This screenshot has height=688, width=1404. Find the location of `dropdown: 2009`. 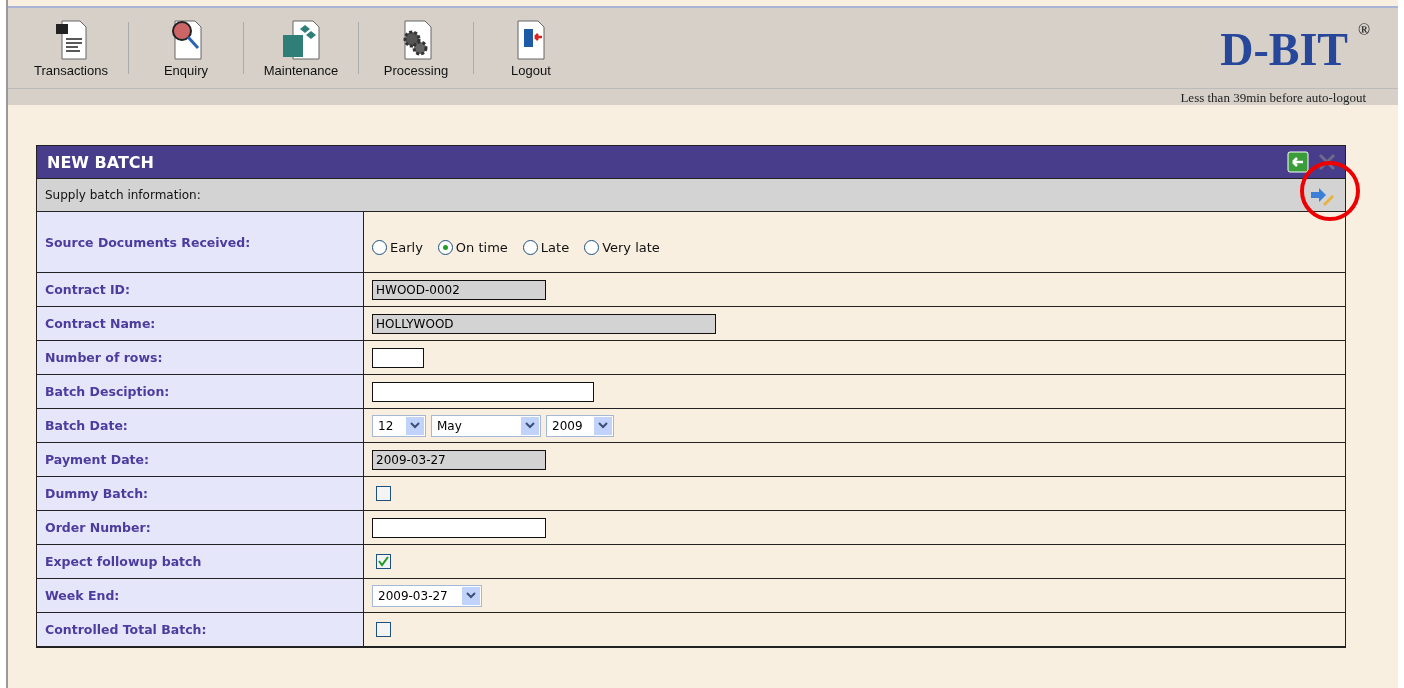

dropdown: 2009 is located at coordinates (580, 425).